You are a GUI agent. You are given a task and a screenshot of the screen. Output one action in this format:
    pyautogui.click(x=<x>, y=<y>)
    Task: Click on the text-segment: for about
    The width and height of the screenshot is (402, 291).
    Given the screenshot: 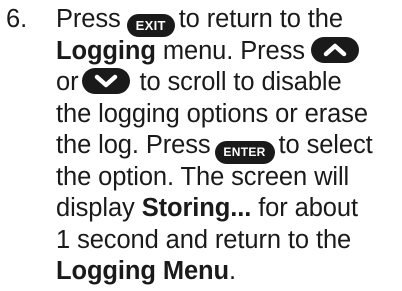 What is the action you would take?
    pyautogui.click(x=308, y=208)
    